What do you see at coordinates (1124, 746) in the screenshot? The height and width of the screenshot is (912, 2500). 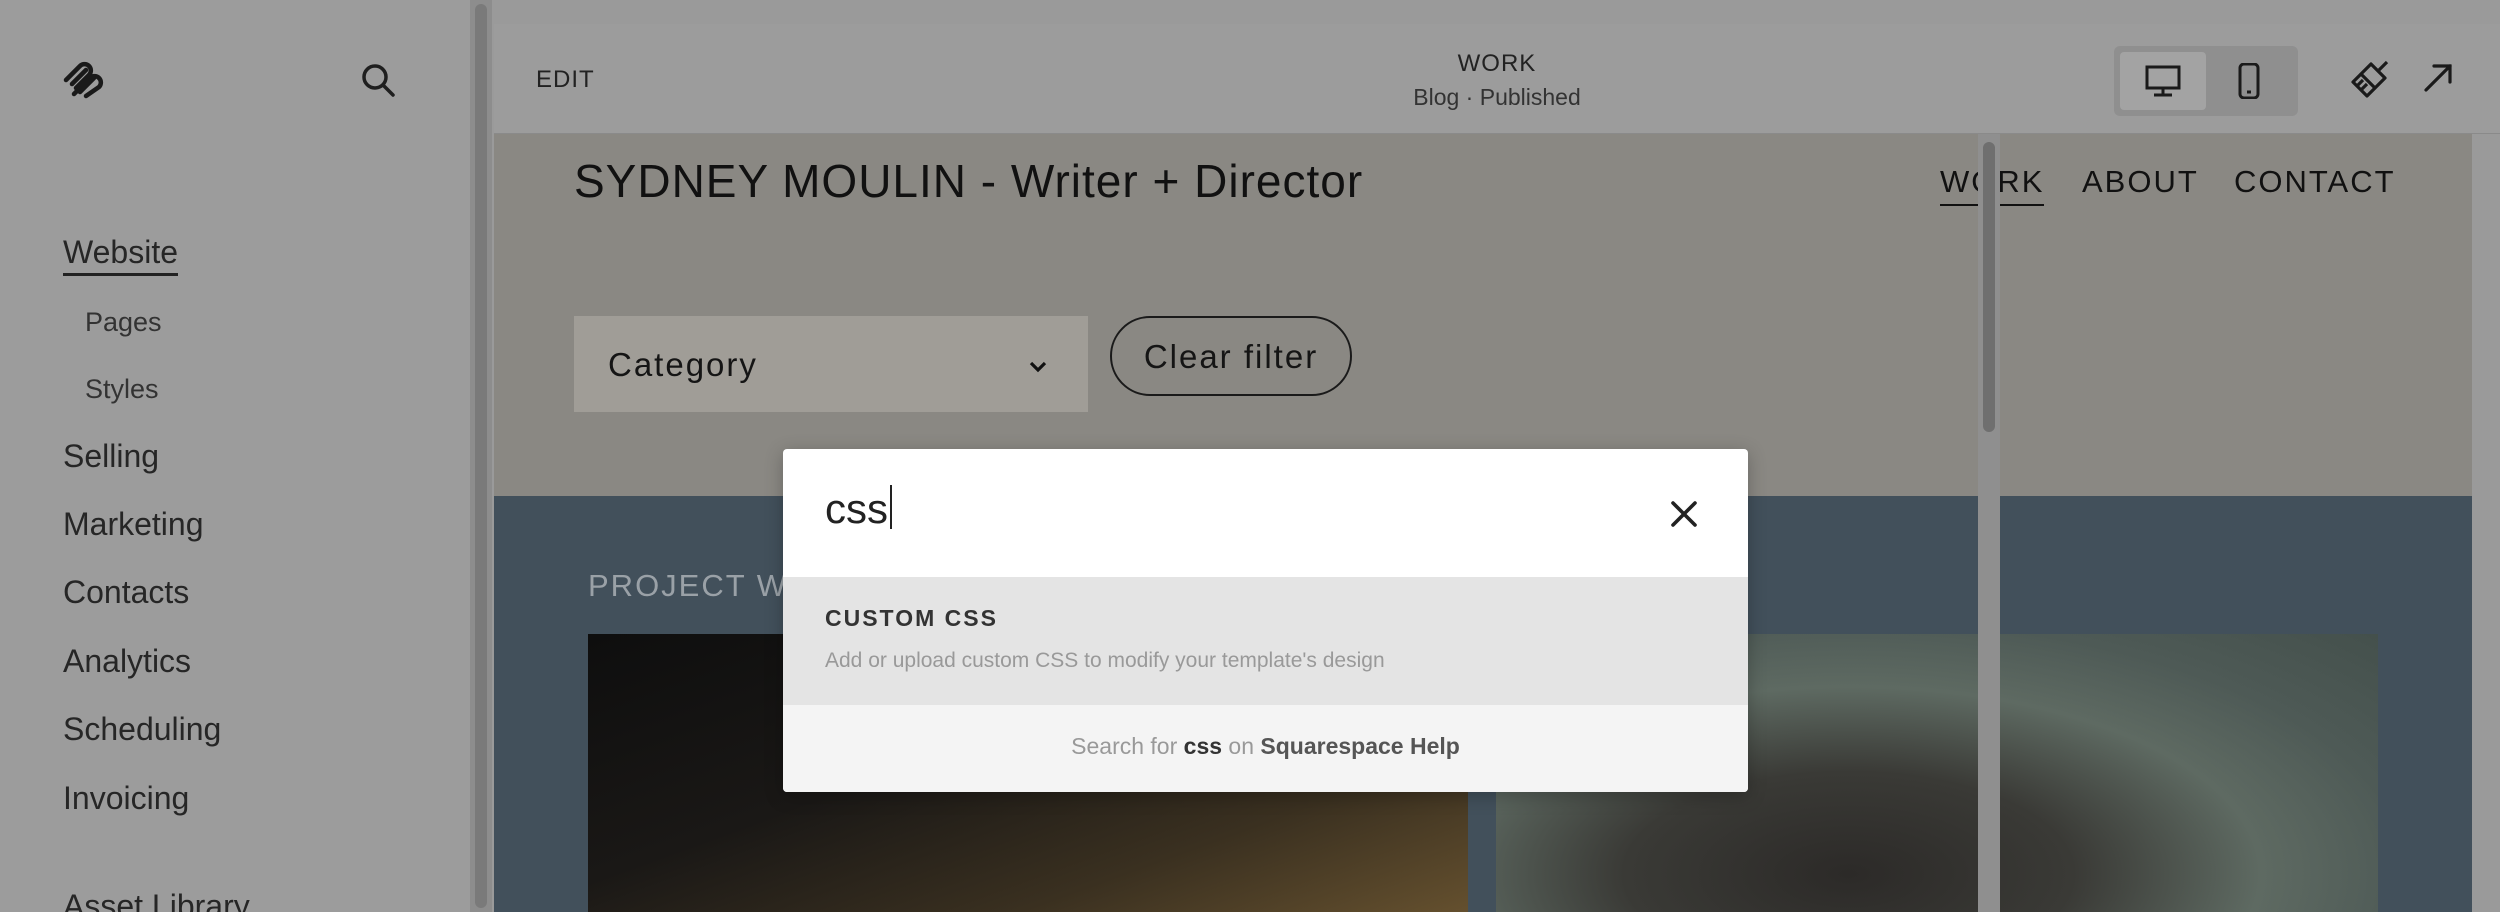 I see `footer-prefix: Search for` at bounding box center [1124, 746].